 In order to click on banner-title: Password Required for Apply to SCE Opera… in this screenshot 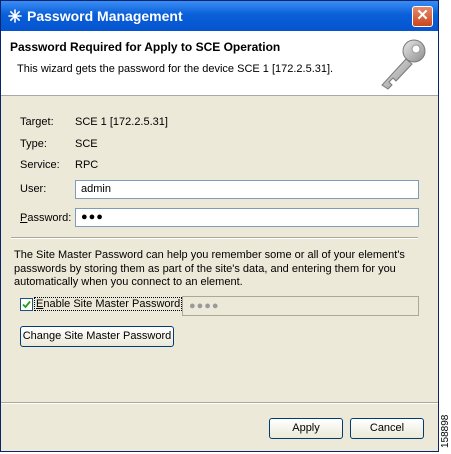, I will do `click(145, 47)`.